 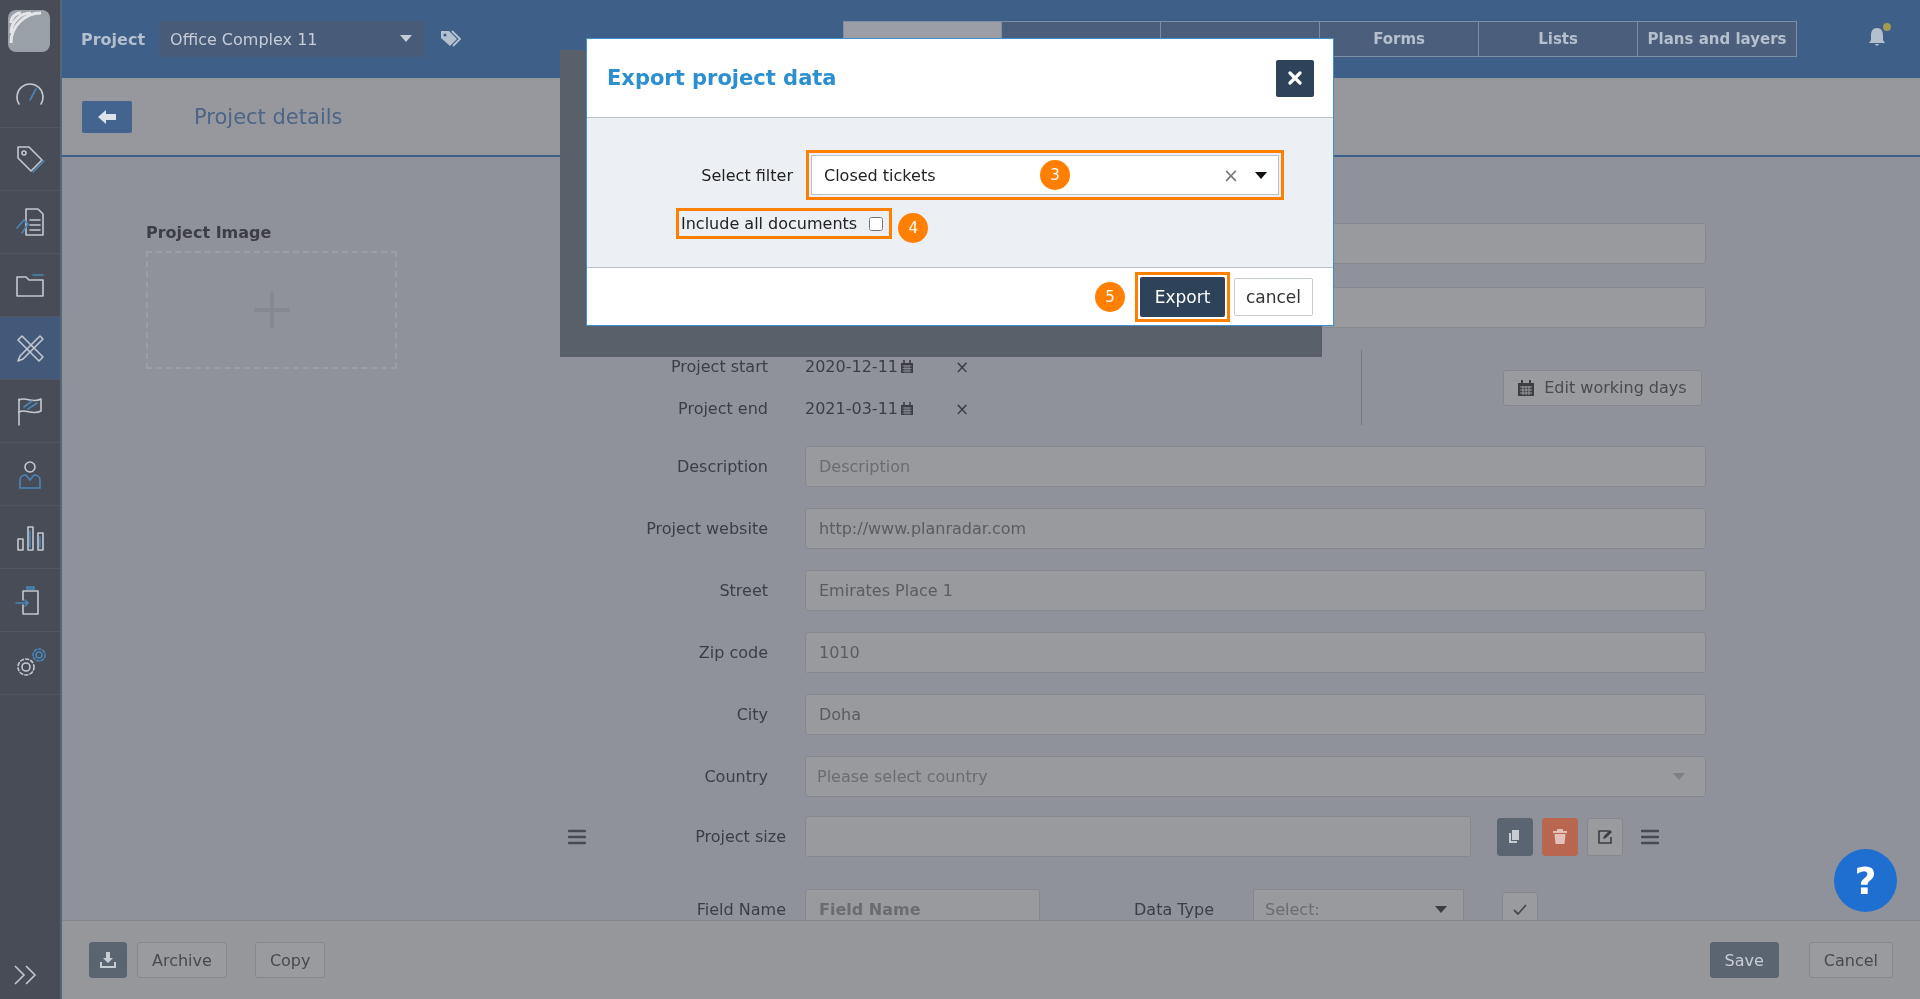 I want to click on close-button, so click(x=1295, y=78).